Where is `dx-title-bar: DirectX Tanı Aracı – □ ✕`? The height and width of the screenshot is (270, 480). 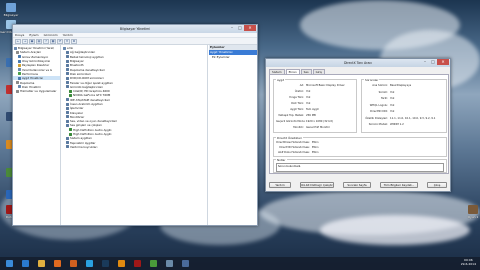
dx-title-bar: DirectX Tanı Aracı – □ ✕ is located at coordinates (358, 63).